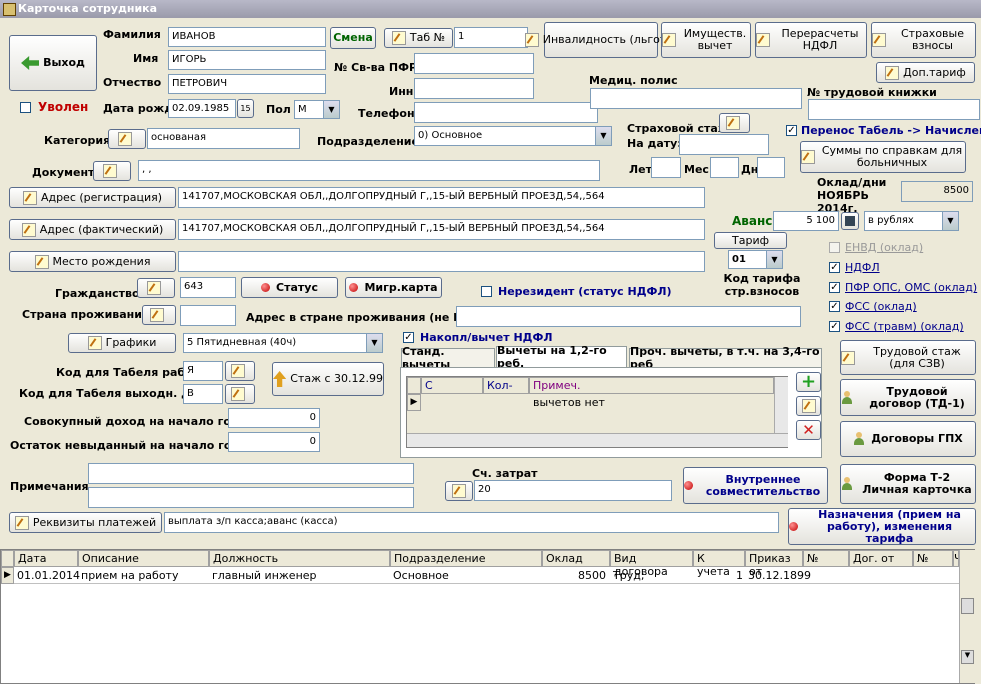 This screenshot has width=981, height=684. What do you see at coordinates (967, 616) in the screenshot?
I see `vertical-scrollbar: ▼` at bounding box center [967, 616].